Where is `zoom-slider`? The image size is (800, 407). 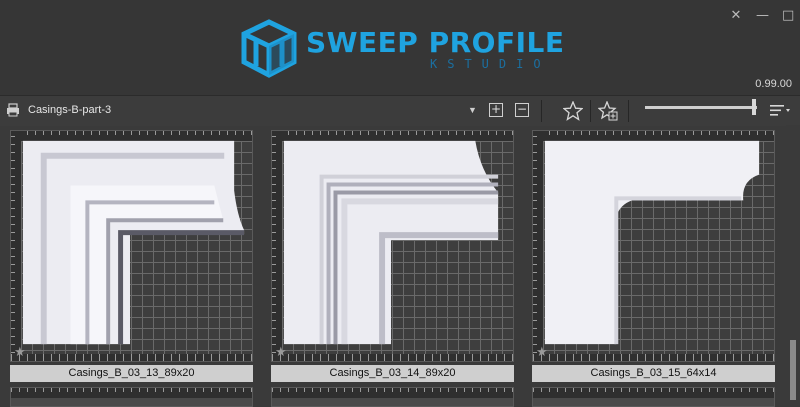 zoom-slider is located at coordinates (701, 107).